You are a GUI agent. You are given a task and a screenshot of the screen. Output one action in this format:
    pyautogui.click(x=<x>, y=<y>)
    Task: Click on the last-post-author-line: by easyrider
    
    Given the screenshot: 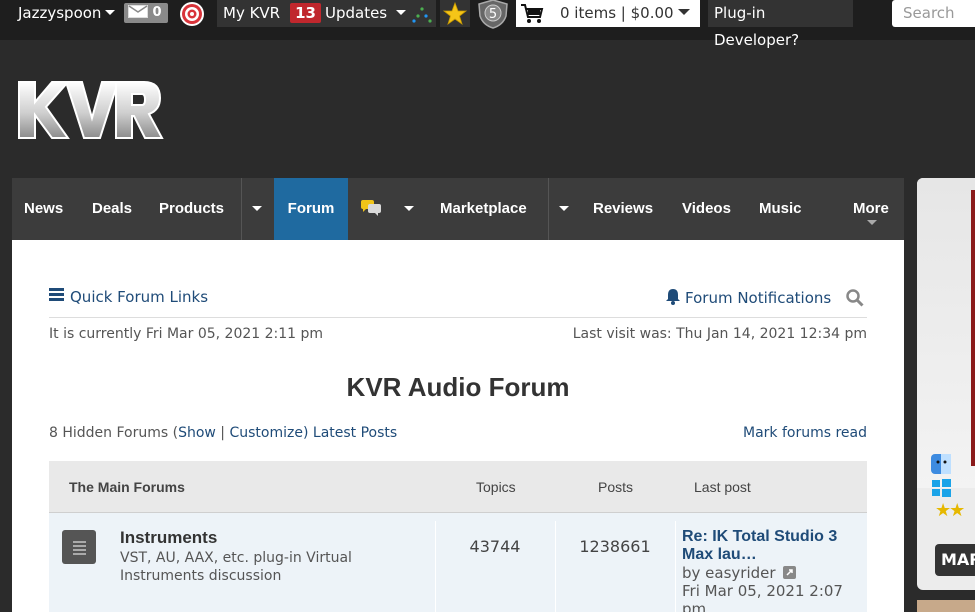 What is the action you would take?
    pyautogui.click(x=774, y=573)
    